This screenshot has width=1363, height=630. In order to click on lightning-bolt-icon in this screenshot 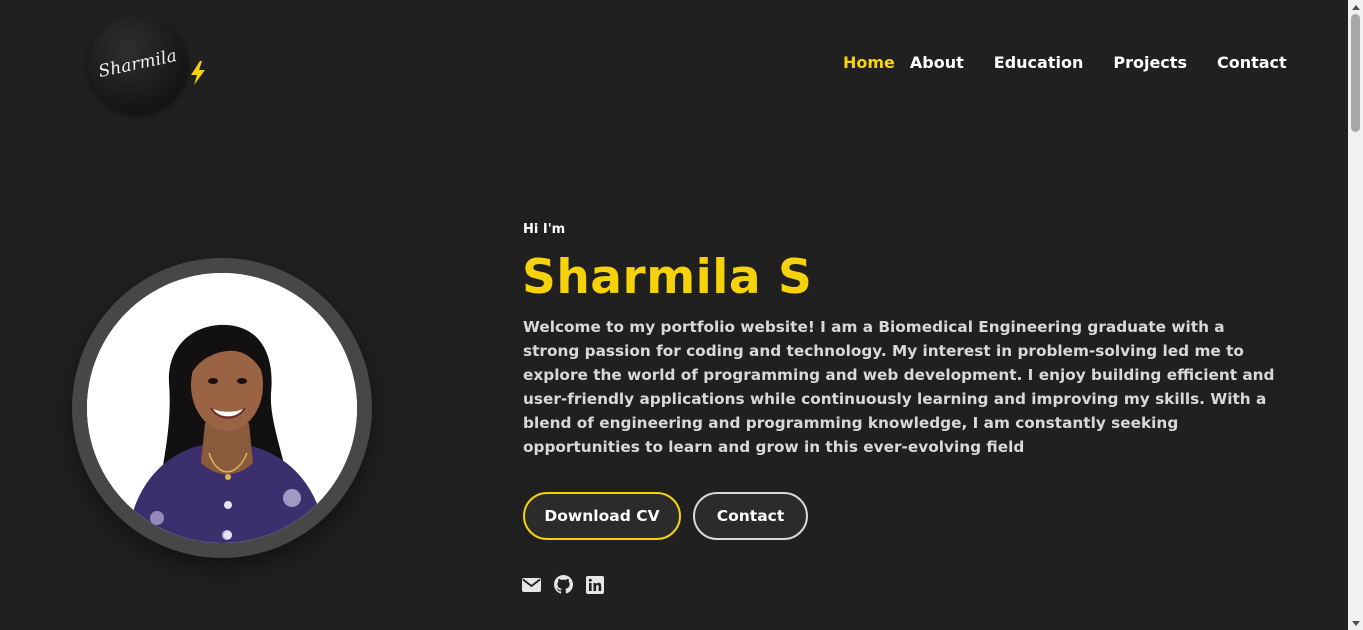, I will do `click(198, 73)`.